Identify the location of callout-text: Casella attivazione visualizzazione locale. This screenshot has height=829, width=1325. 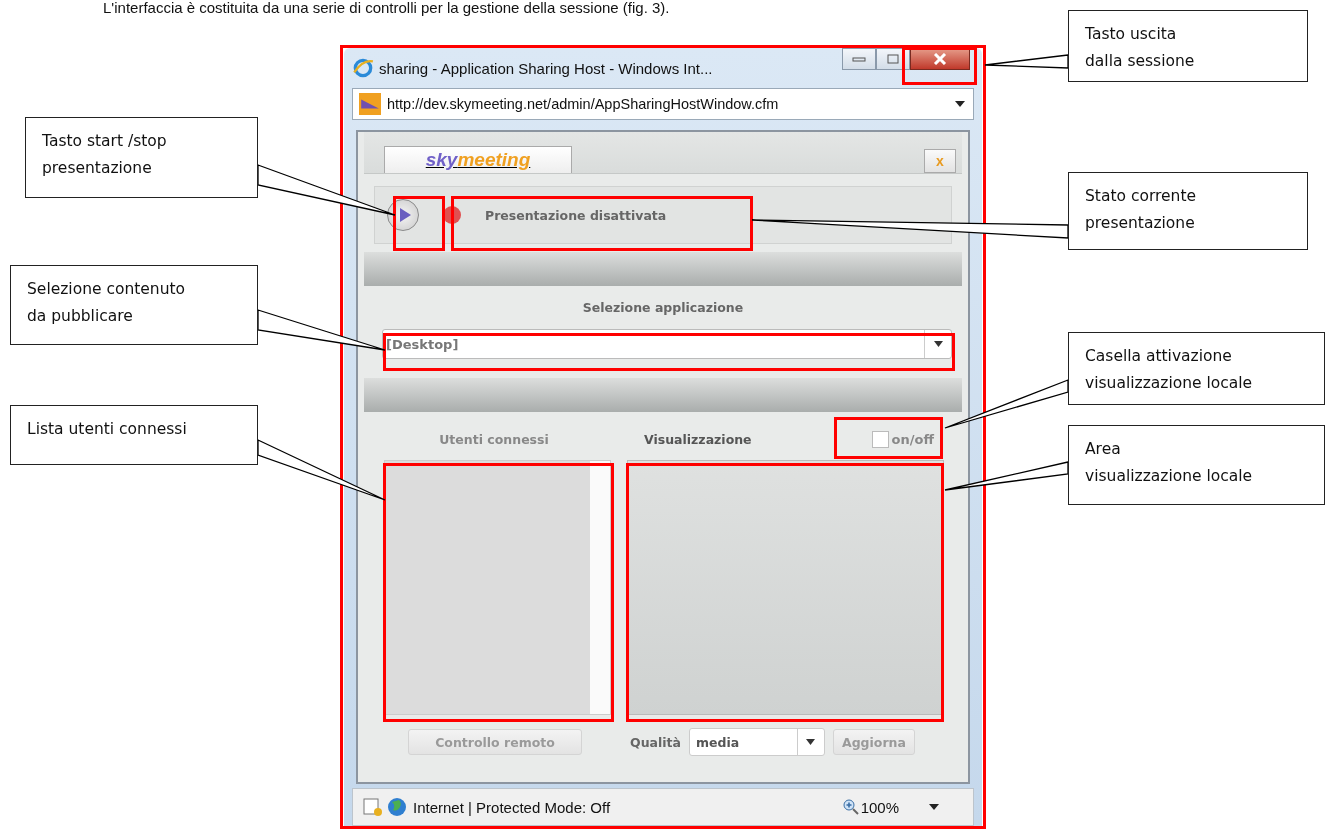
(1169, 370).